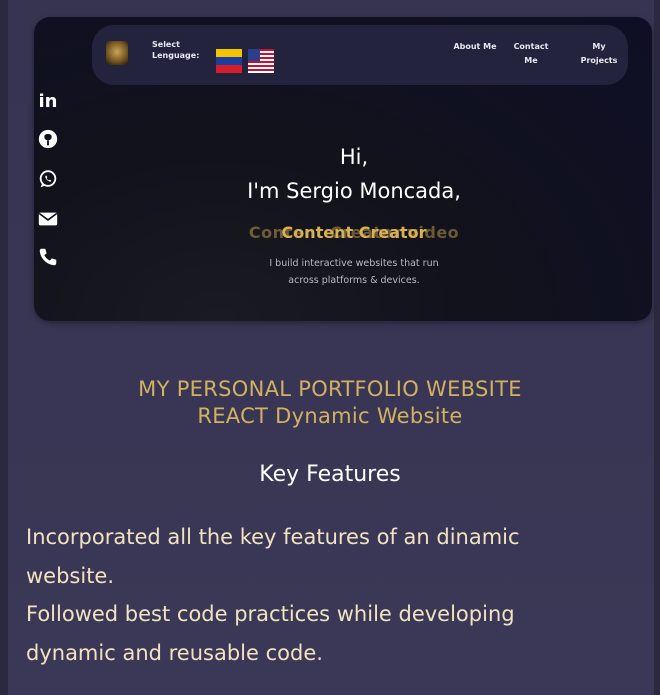 The width and height of the screenshot is (660, 695). Describe the element at coordinates (4, 347) in the screenshot. I see `page-edge-left` at that location.